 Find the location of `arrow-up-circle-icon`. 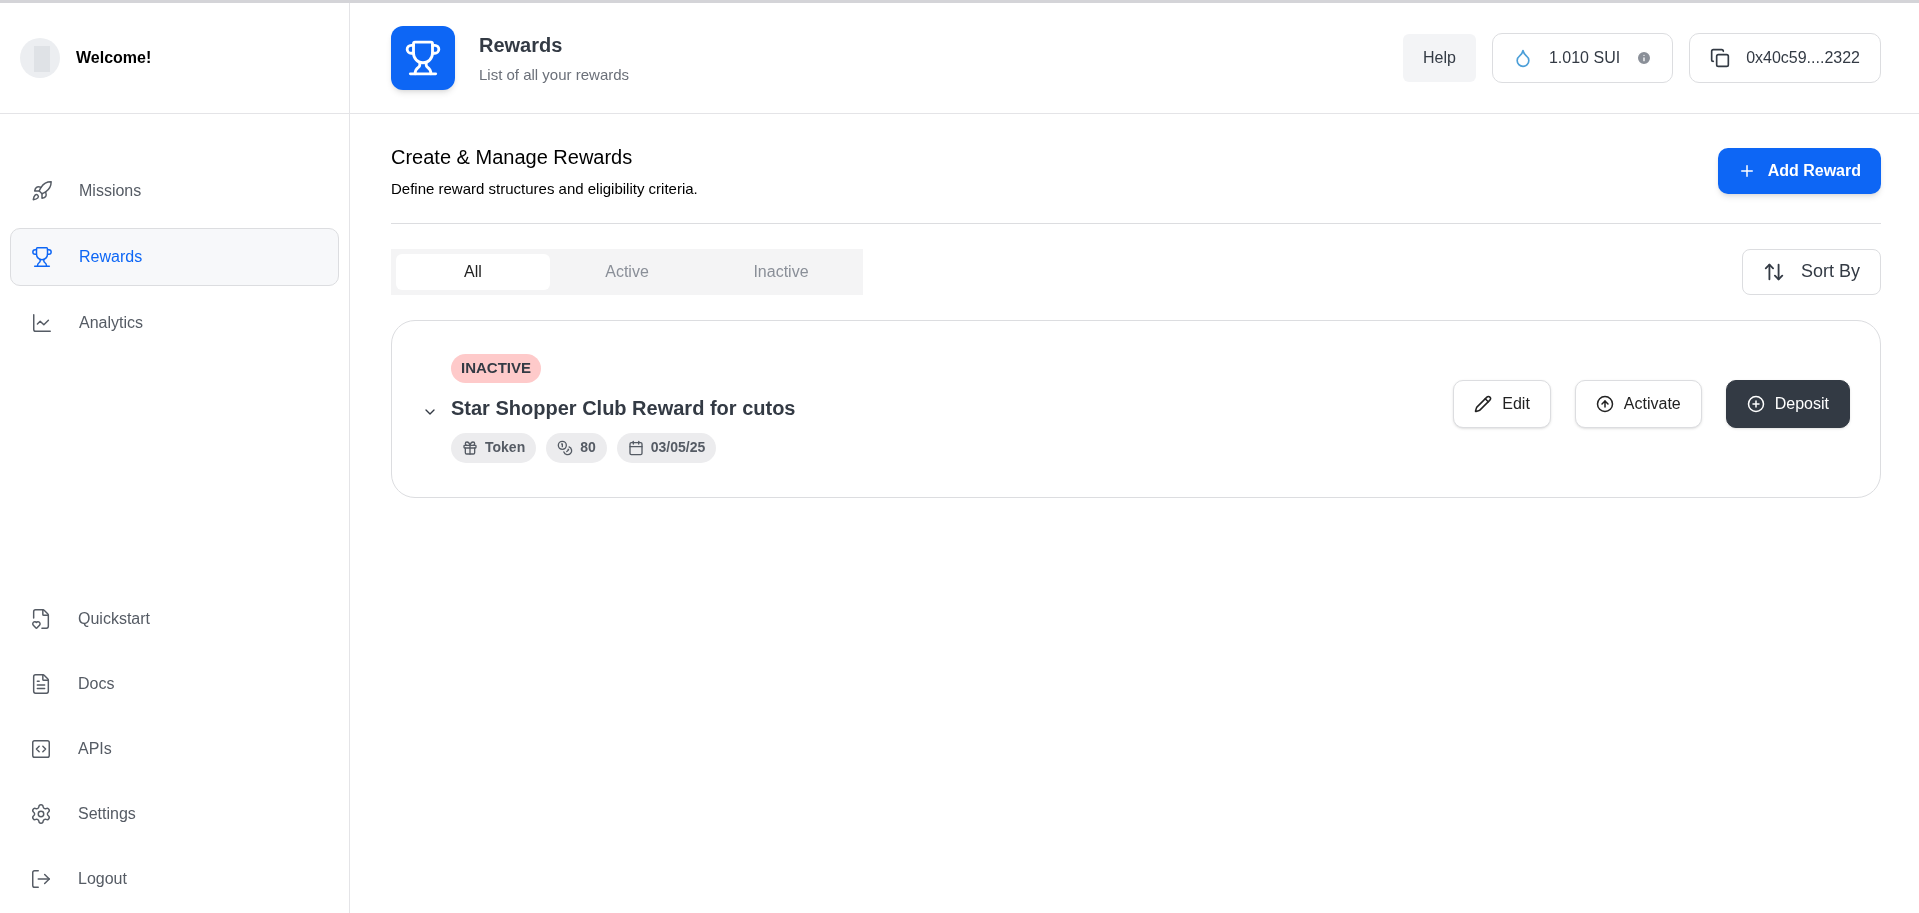

arrow-up-circle-icon is located at coordinates (1604, 403).